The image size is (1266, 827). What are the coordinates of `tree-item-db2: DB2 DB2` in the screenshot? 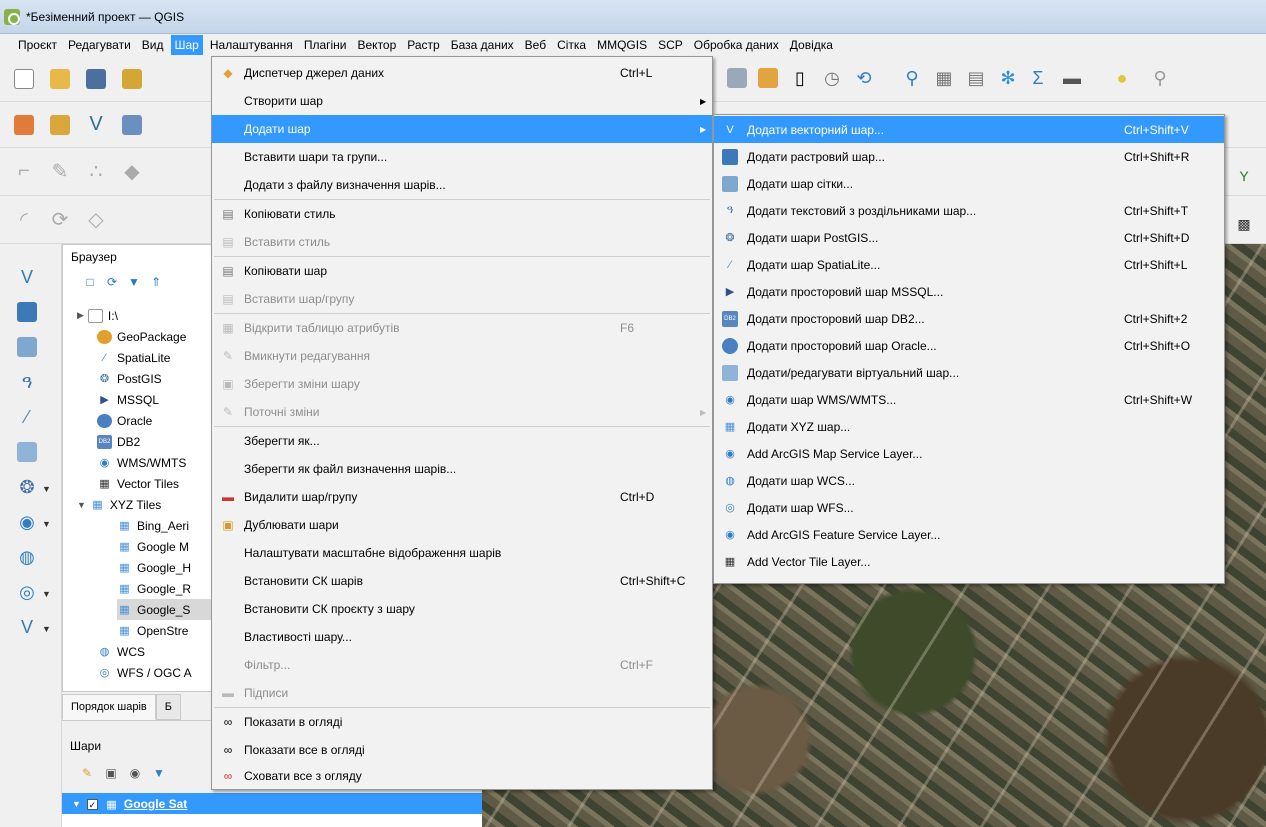 It's located at (118, 441).